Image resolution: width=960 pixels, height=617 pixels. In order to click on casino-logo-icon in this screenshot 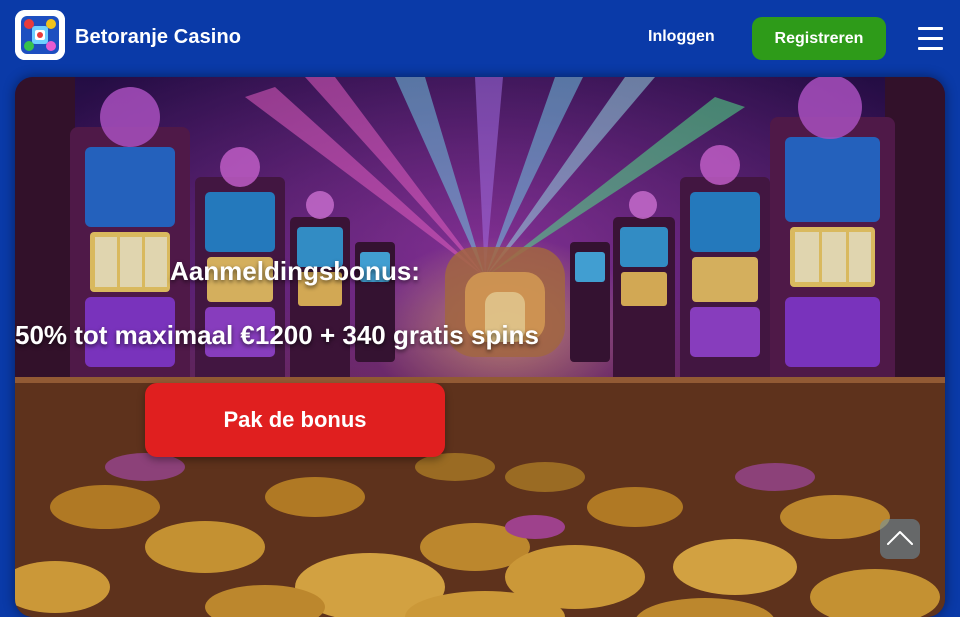, I will do `click(40, 35)`.